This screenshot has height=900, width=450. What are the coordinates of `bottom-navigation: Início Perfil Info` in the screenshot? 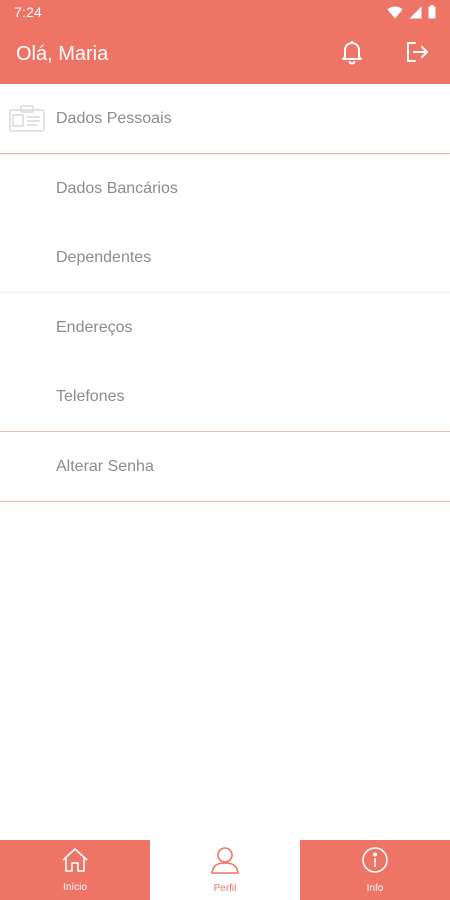 It's located at (225, 870).